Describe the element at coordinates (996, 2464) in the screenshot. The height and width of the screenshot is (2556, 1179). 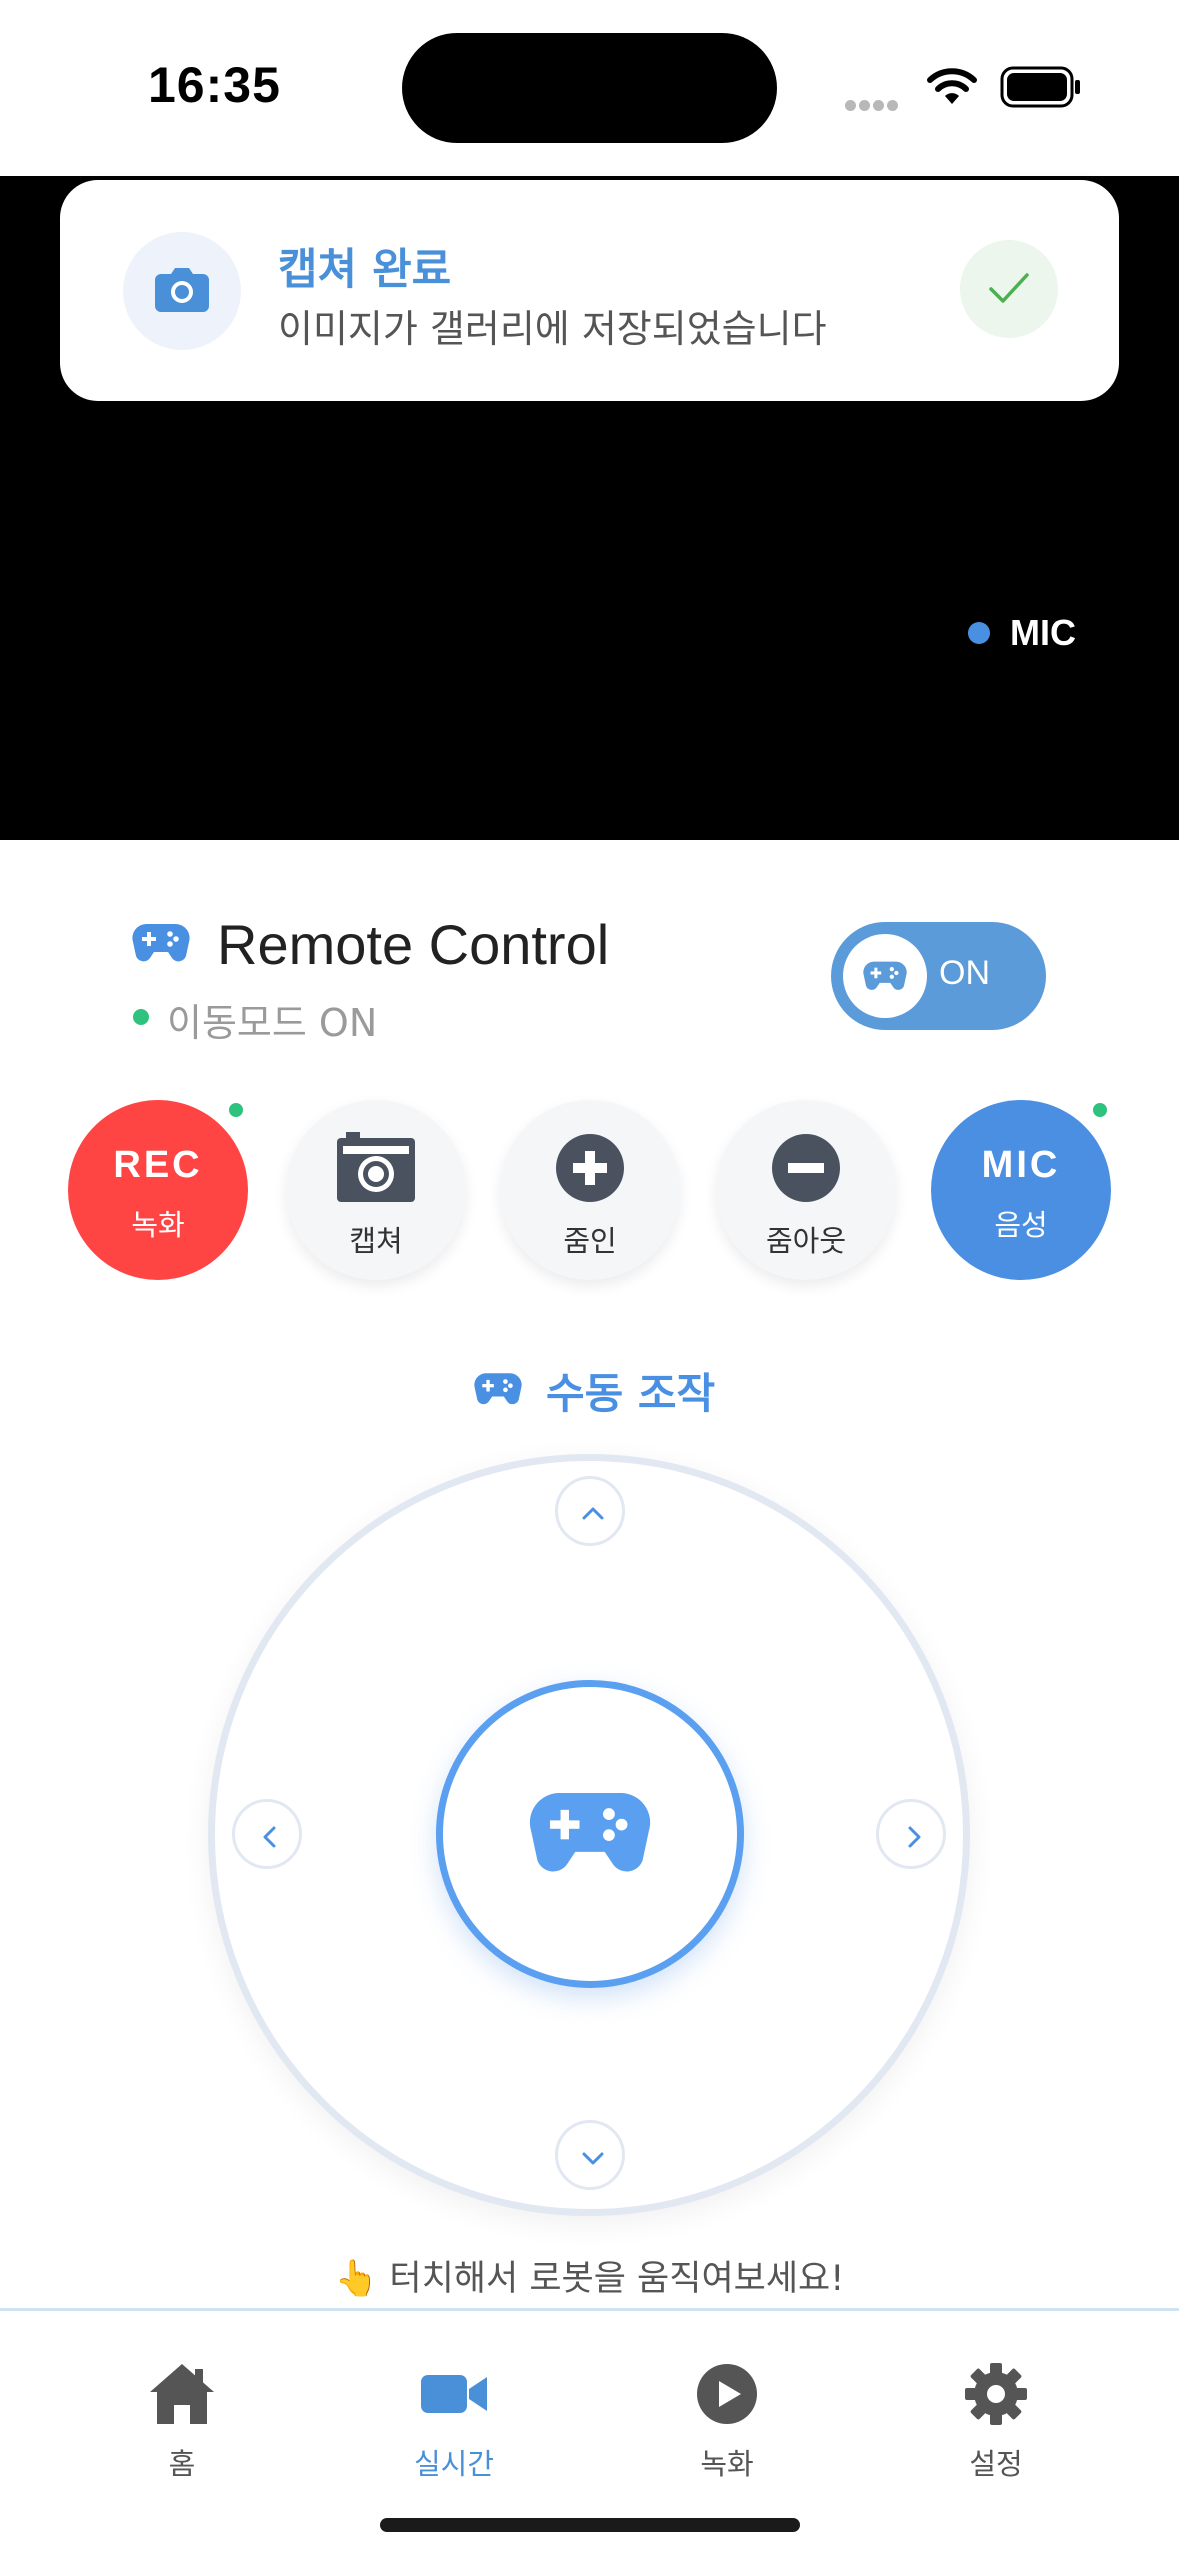
I see `tab-settings-label: 설정` at that location.